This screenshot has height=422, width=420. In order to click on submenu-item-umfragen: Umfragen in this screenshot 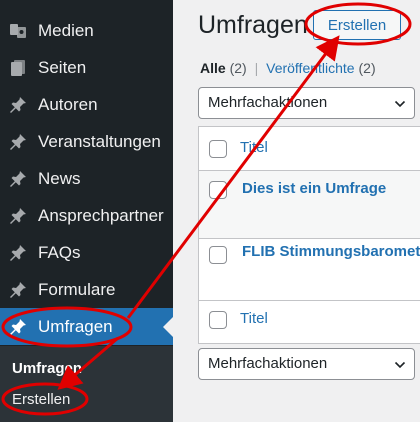, I will do `click(47, 368)`.